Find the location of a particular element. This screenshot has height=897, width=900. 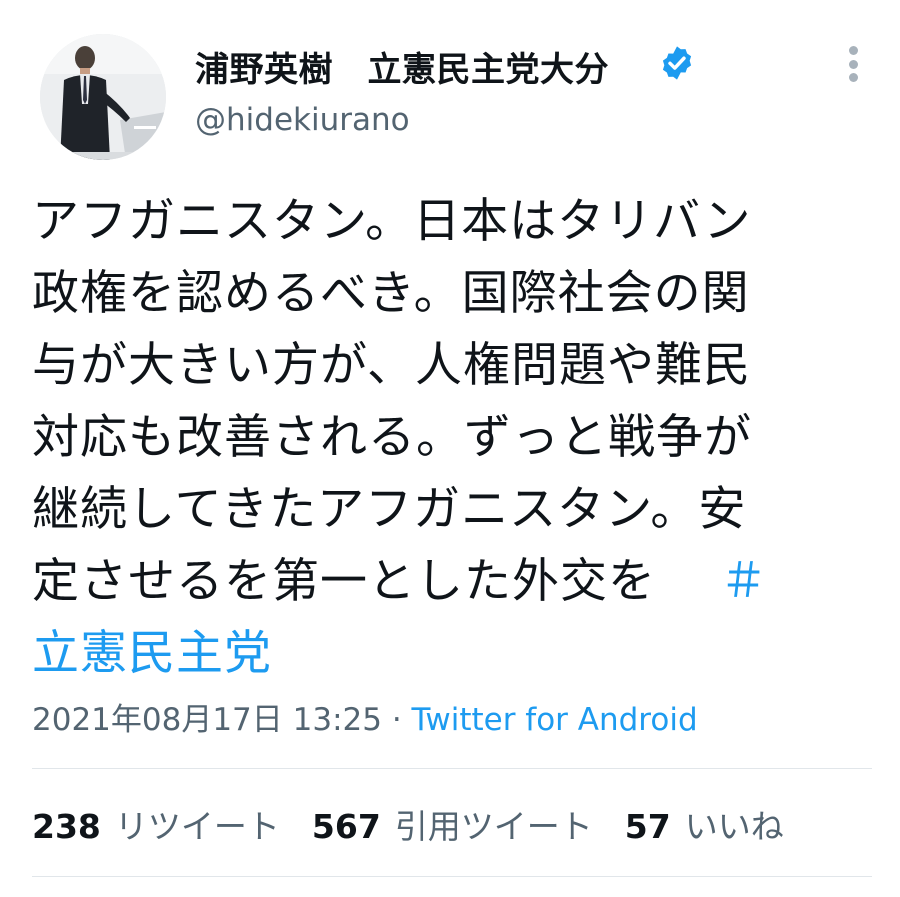

verified-badge-icon is located at coordinates (677, 63).